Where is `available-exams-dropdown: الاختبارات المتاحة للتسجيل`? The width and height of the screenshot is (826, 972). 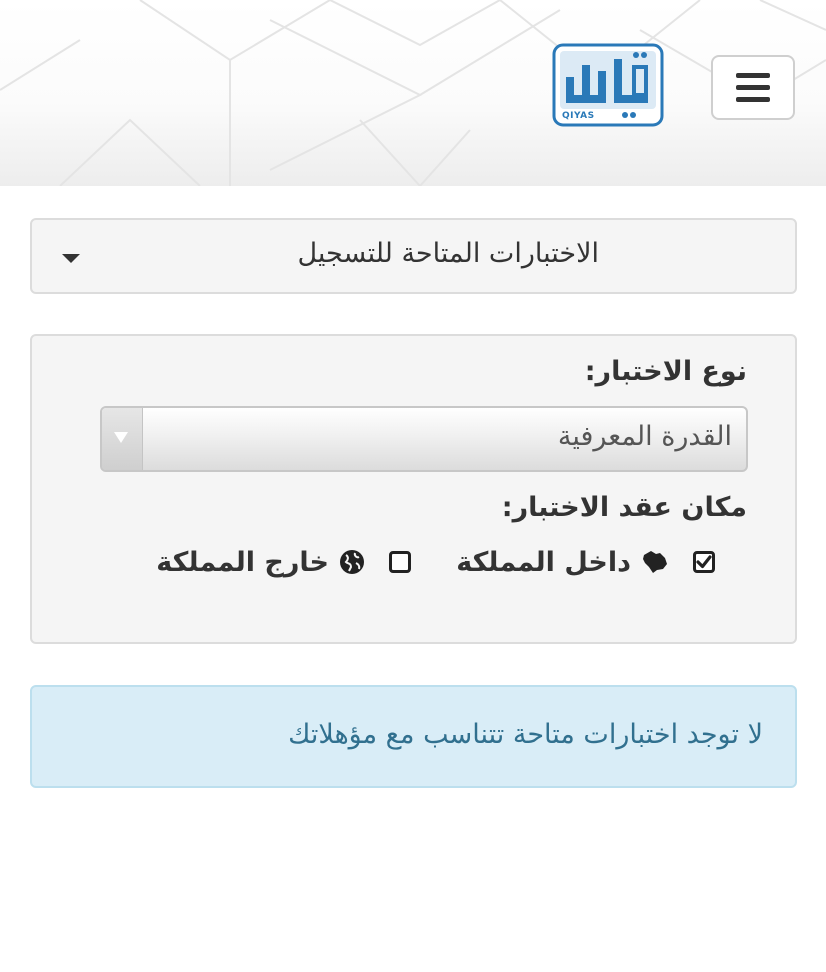 available-exams-dropdown: الاختبارات المتاحة للتسجيل is located at coordinates (413, 256).